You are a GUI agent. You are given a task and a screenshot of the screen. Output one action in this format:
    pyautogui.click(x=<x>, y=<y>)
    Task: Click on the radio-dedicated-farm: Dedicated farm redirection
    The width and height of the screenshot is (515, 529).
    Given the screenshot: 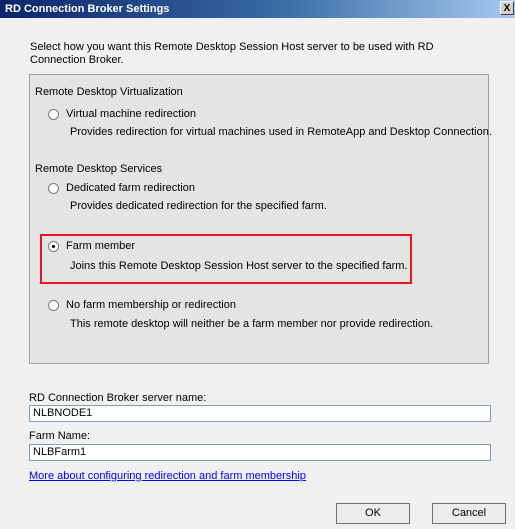 What is the action you would take?
    pyautogui.click(x=121, y=188)
    